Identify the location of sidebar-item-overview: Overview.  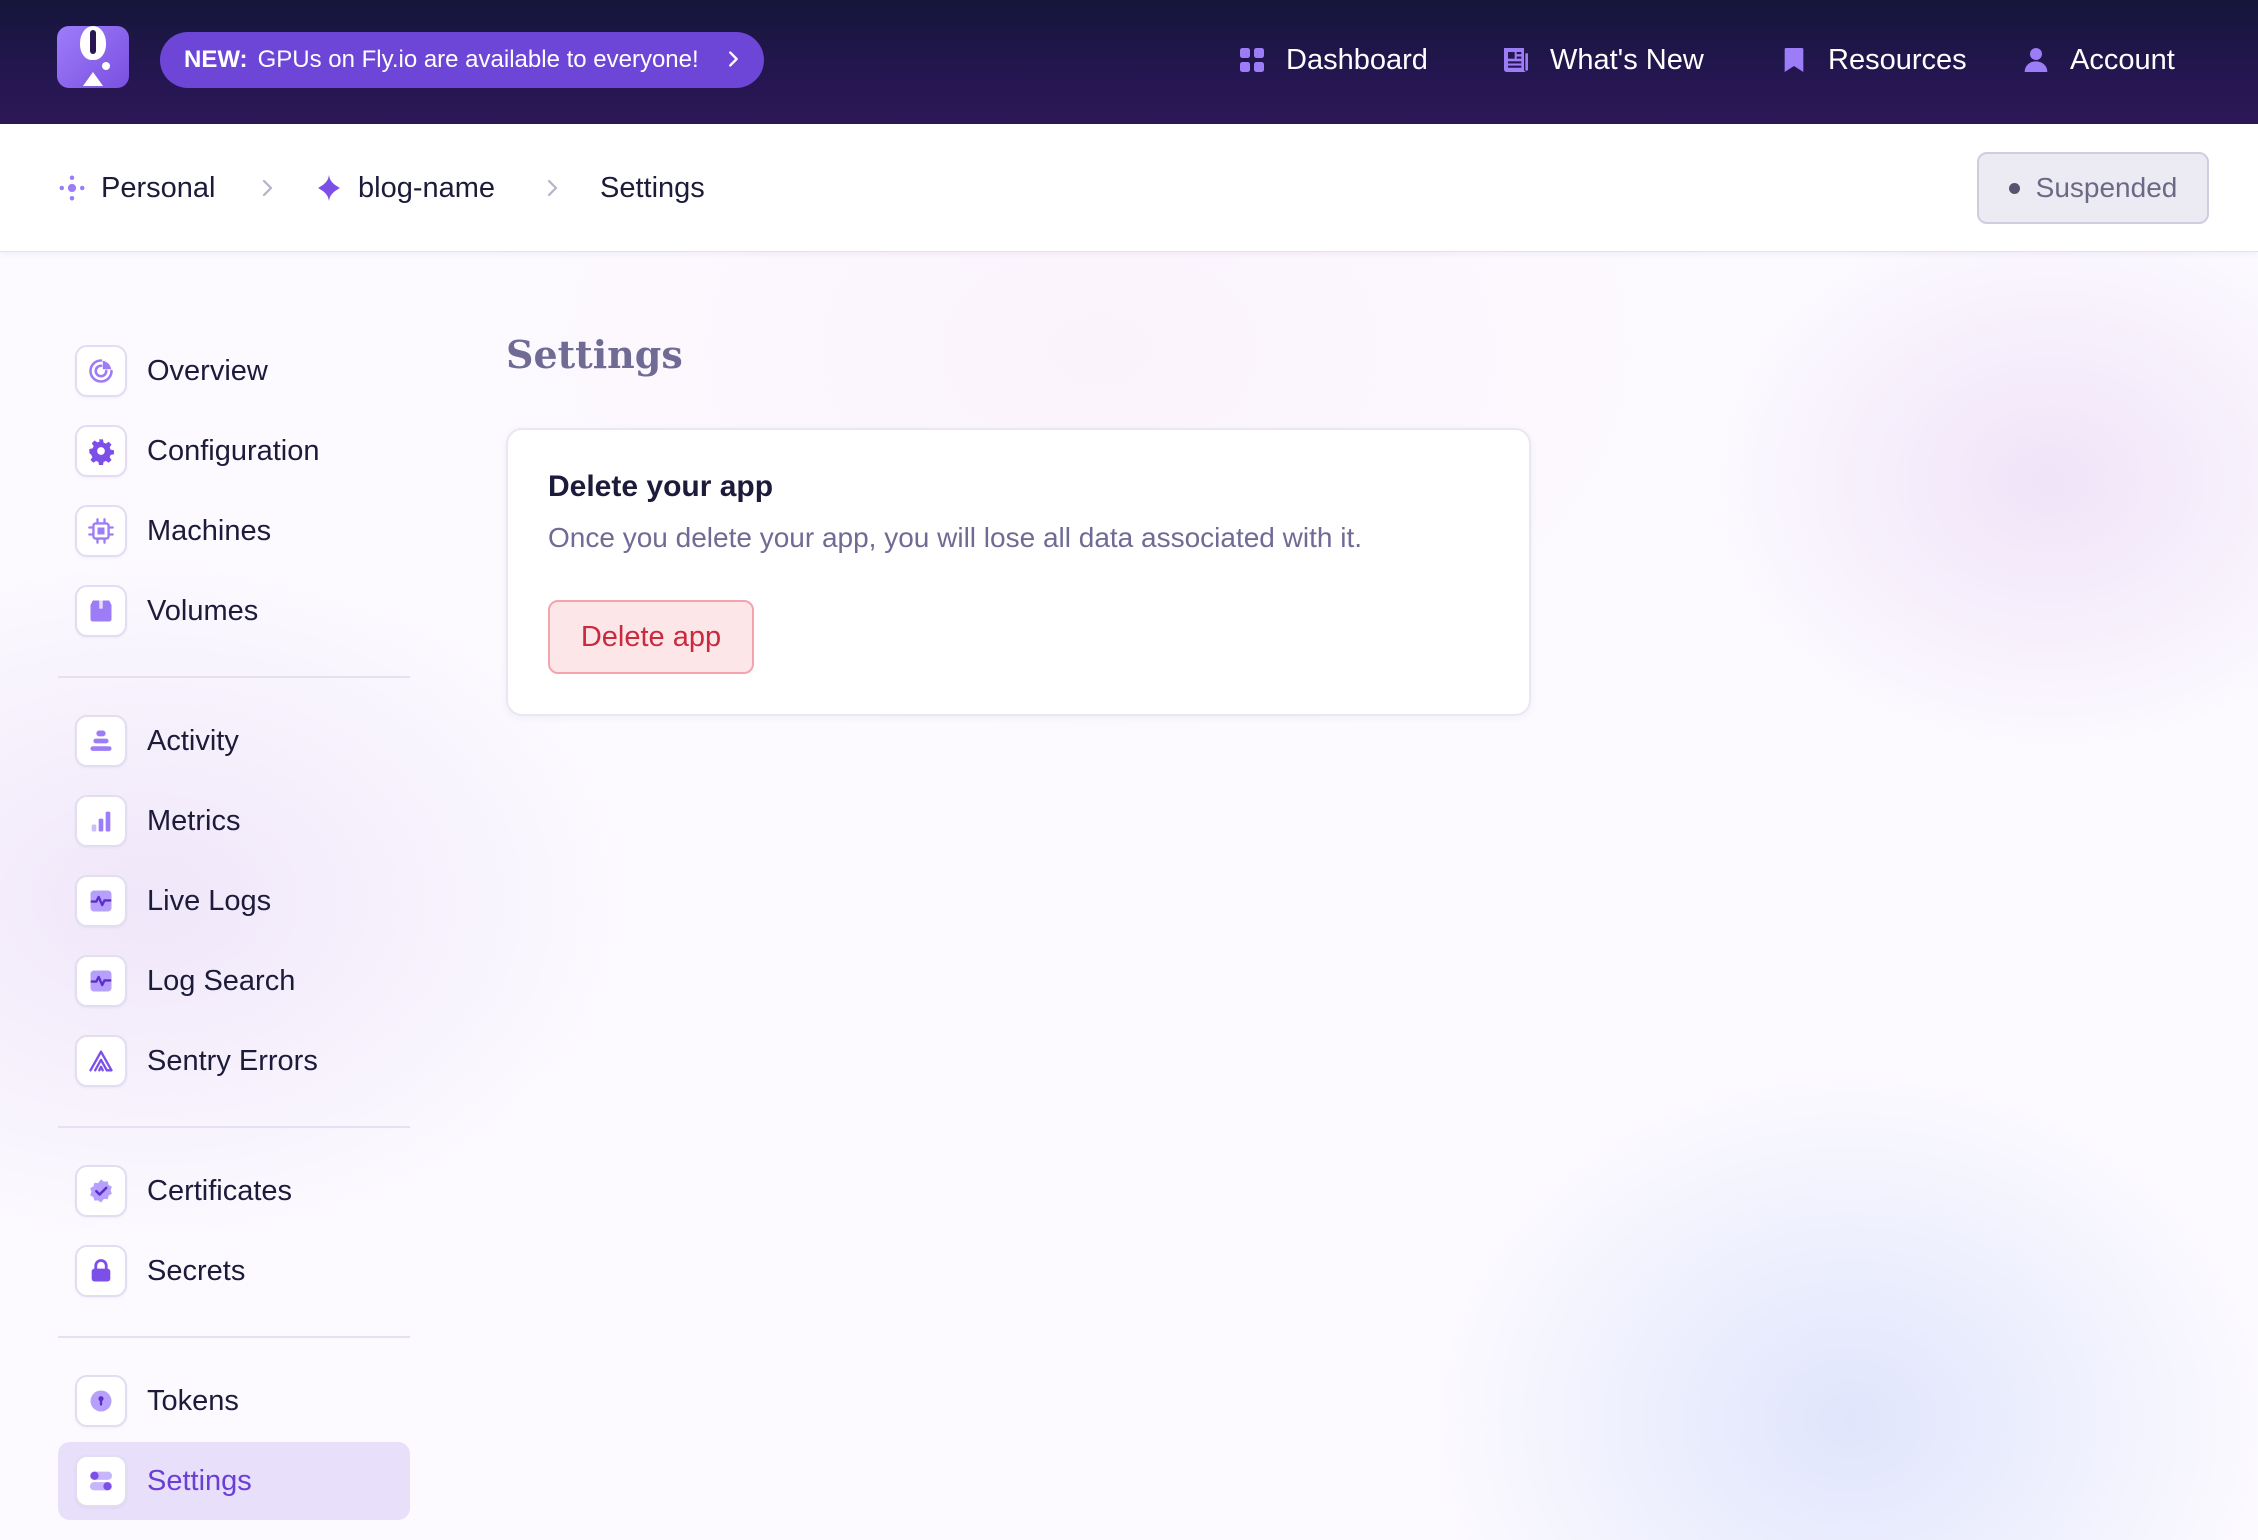
(234, 371).